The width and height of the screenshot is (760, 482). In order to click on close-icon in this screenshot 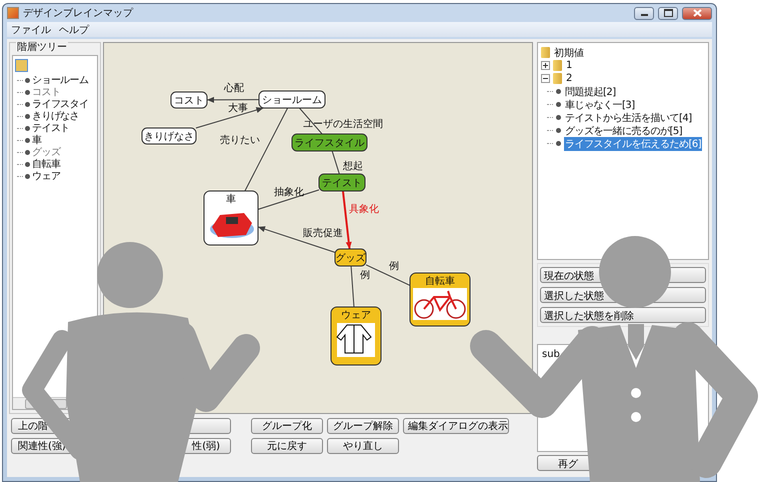, I will do `click(697, 13)`.